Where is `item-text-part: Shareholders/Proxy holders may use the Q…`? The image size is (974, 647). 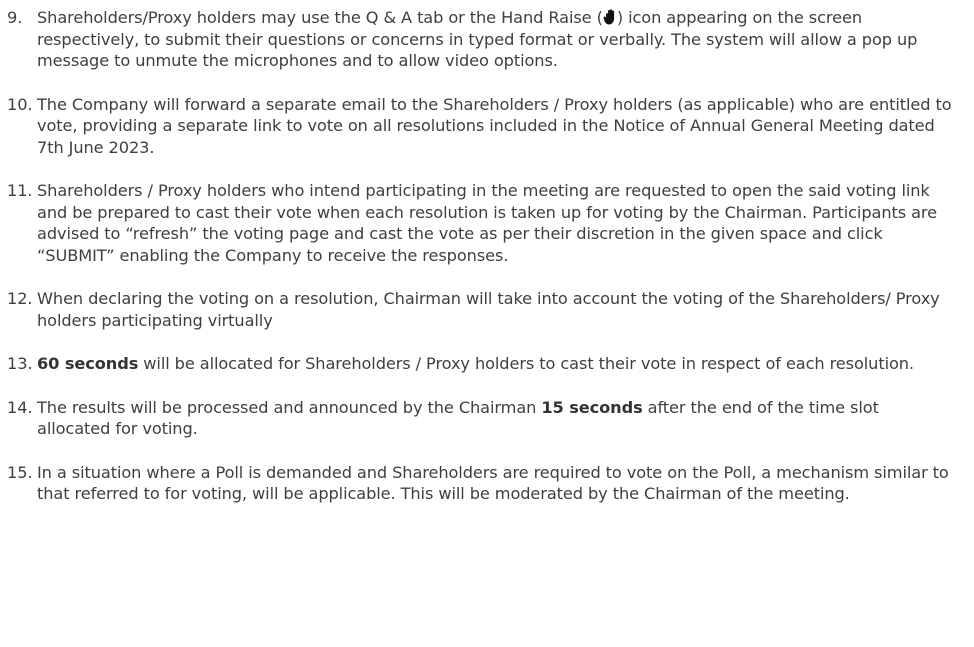
item-text-part: Shareholders/Proxy holders may use the Q… is located at coordinates (320, 17).